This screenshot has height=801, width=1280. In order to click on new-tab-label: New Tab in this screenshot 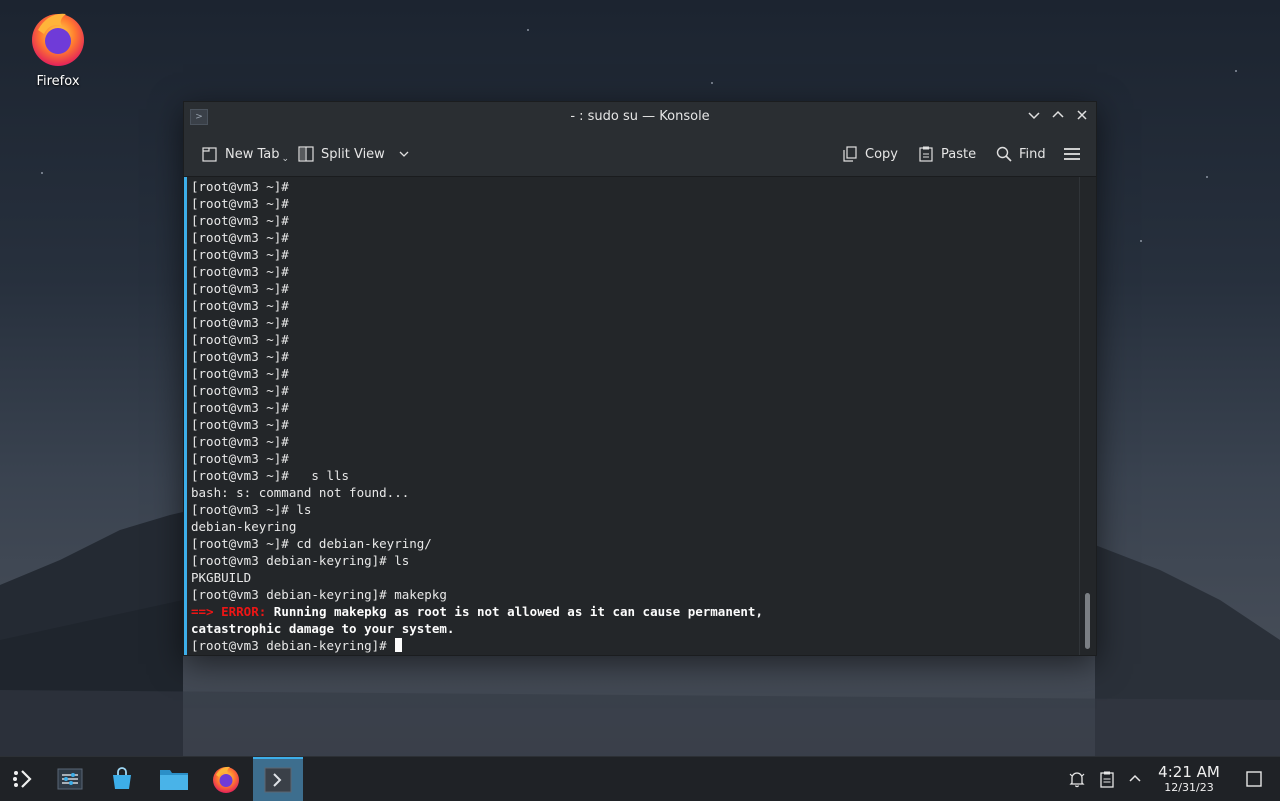, I will do `click(252, 154)`.